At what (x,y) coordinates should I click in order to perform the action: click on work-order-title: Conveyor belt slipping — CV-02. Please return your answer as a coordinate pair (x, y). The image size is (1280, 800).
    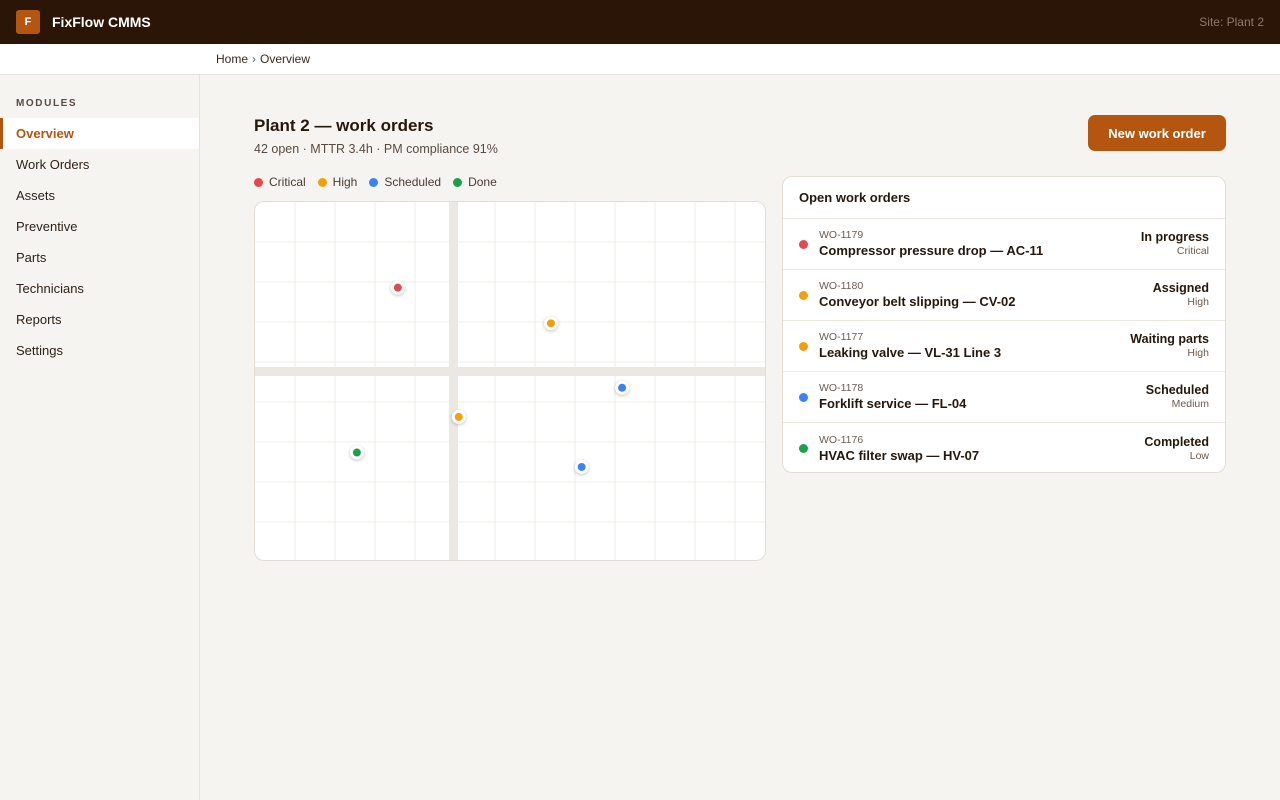
    Looking at the image, I should click on (917, 301).